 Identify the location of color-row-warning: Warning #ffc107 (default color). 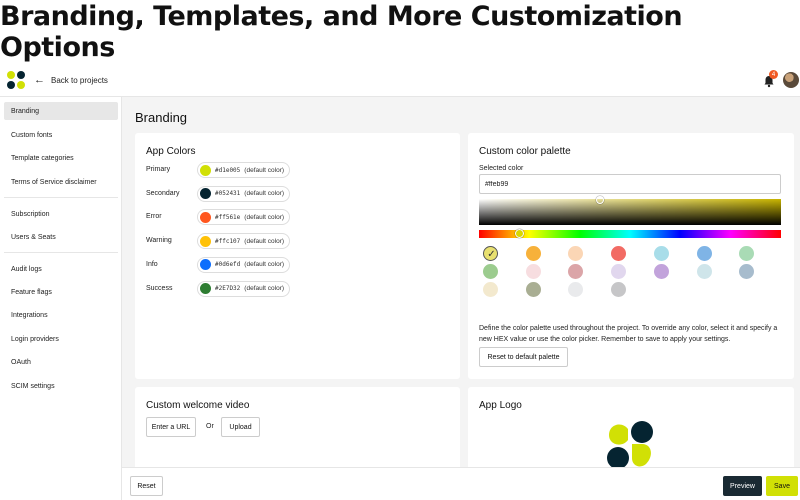
(296, 241).